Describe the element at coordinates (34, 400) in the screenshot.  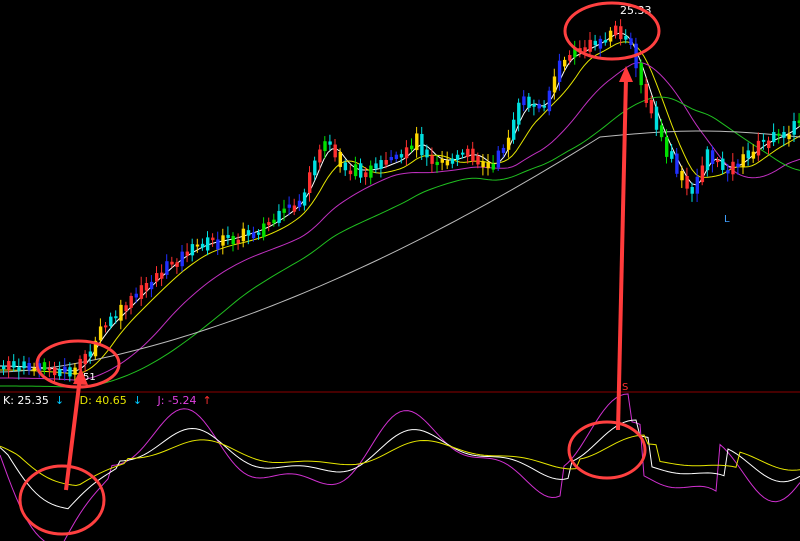
I see `k-value: K: 25.35 ↓` at that location.